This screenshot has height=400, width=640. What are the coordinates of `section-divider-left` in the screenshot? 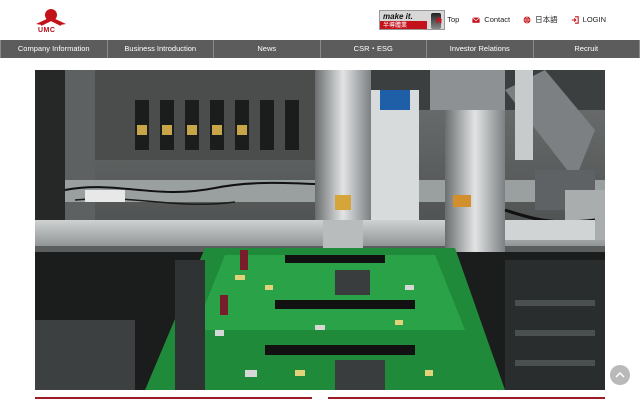 It's located at (173, 398).